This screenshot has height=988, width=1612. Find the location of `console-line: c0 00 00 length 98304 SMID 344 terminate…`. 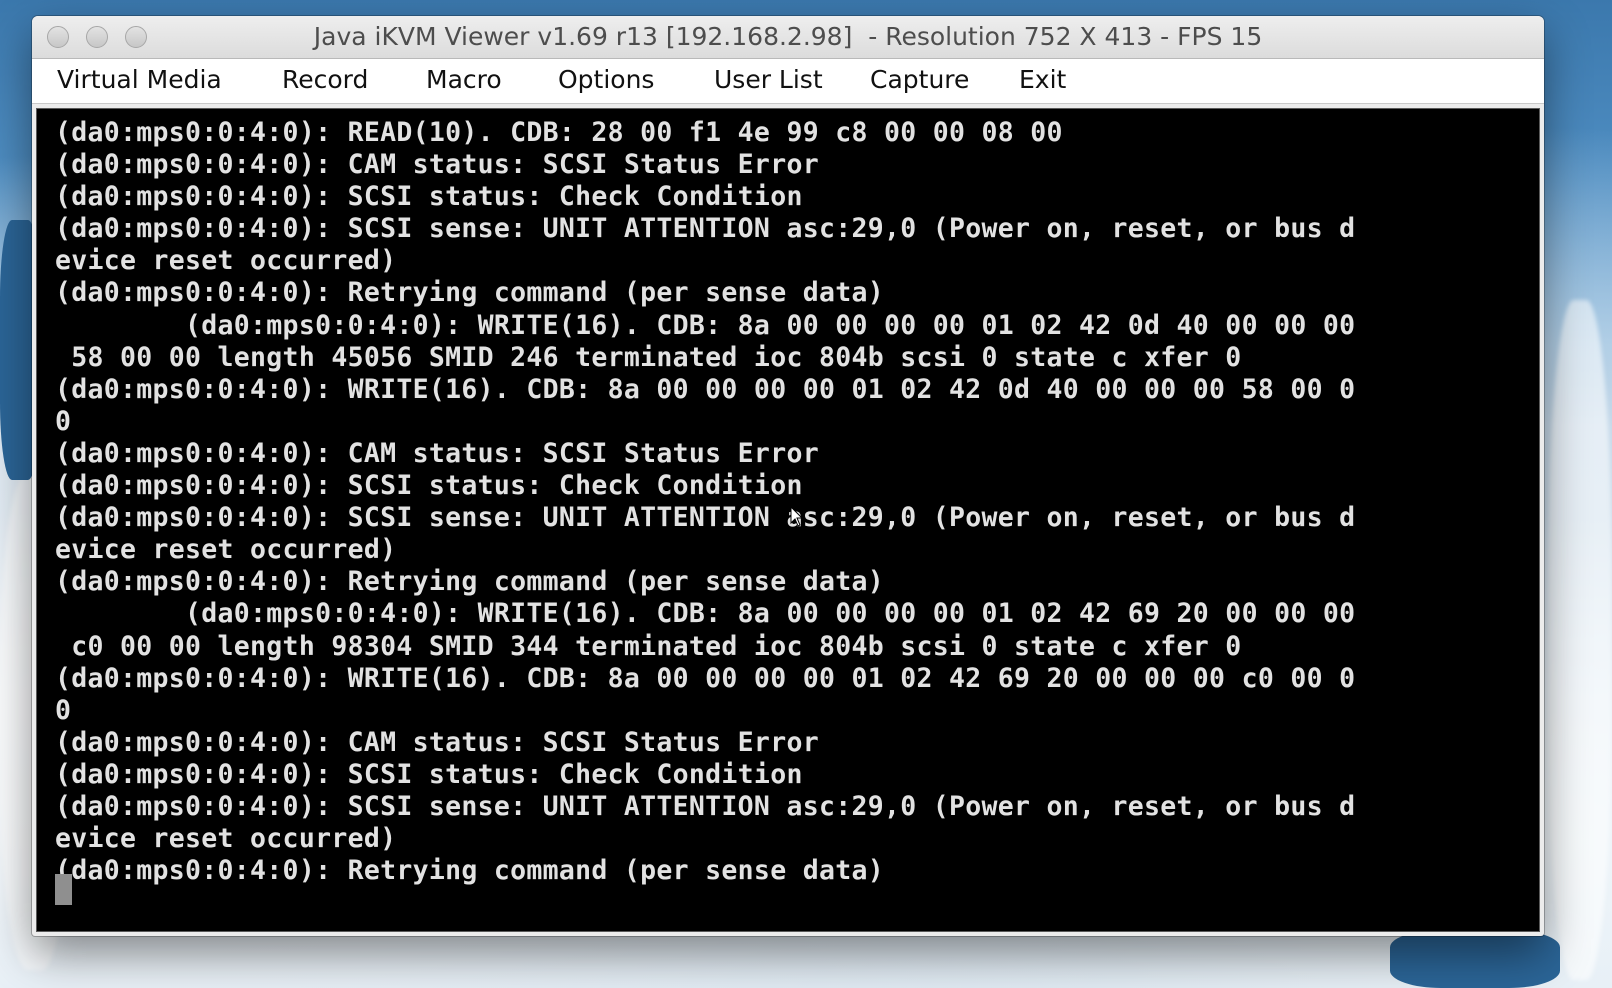

console-line: c0 00 00 length 98304 SMID 344 terminate… is located at coordinates (648, 646).